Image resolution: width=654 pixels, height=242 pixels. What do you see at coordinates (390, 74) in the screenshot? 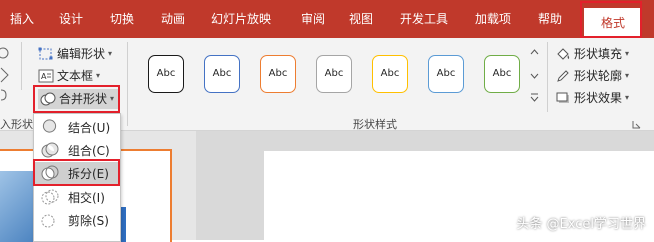
I see `shape-style-gold: Abc` at bounding box center [390, 74].